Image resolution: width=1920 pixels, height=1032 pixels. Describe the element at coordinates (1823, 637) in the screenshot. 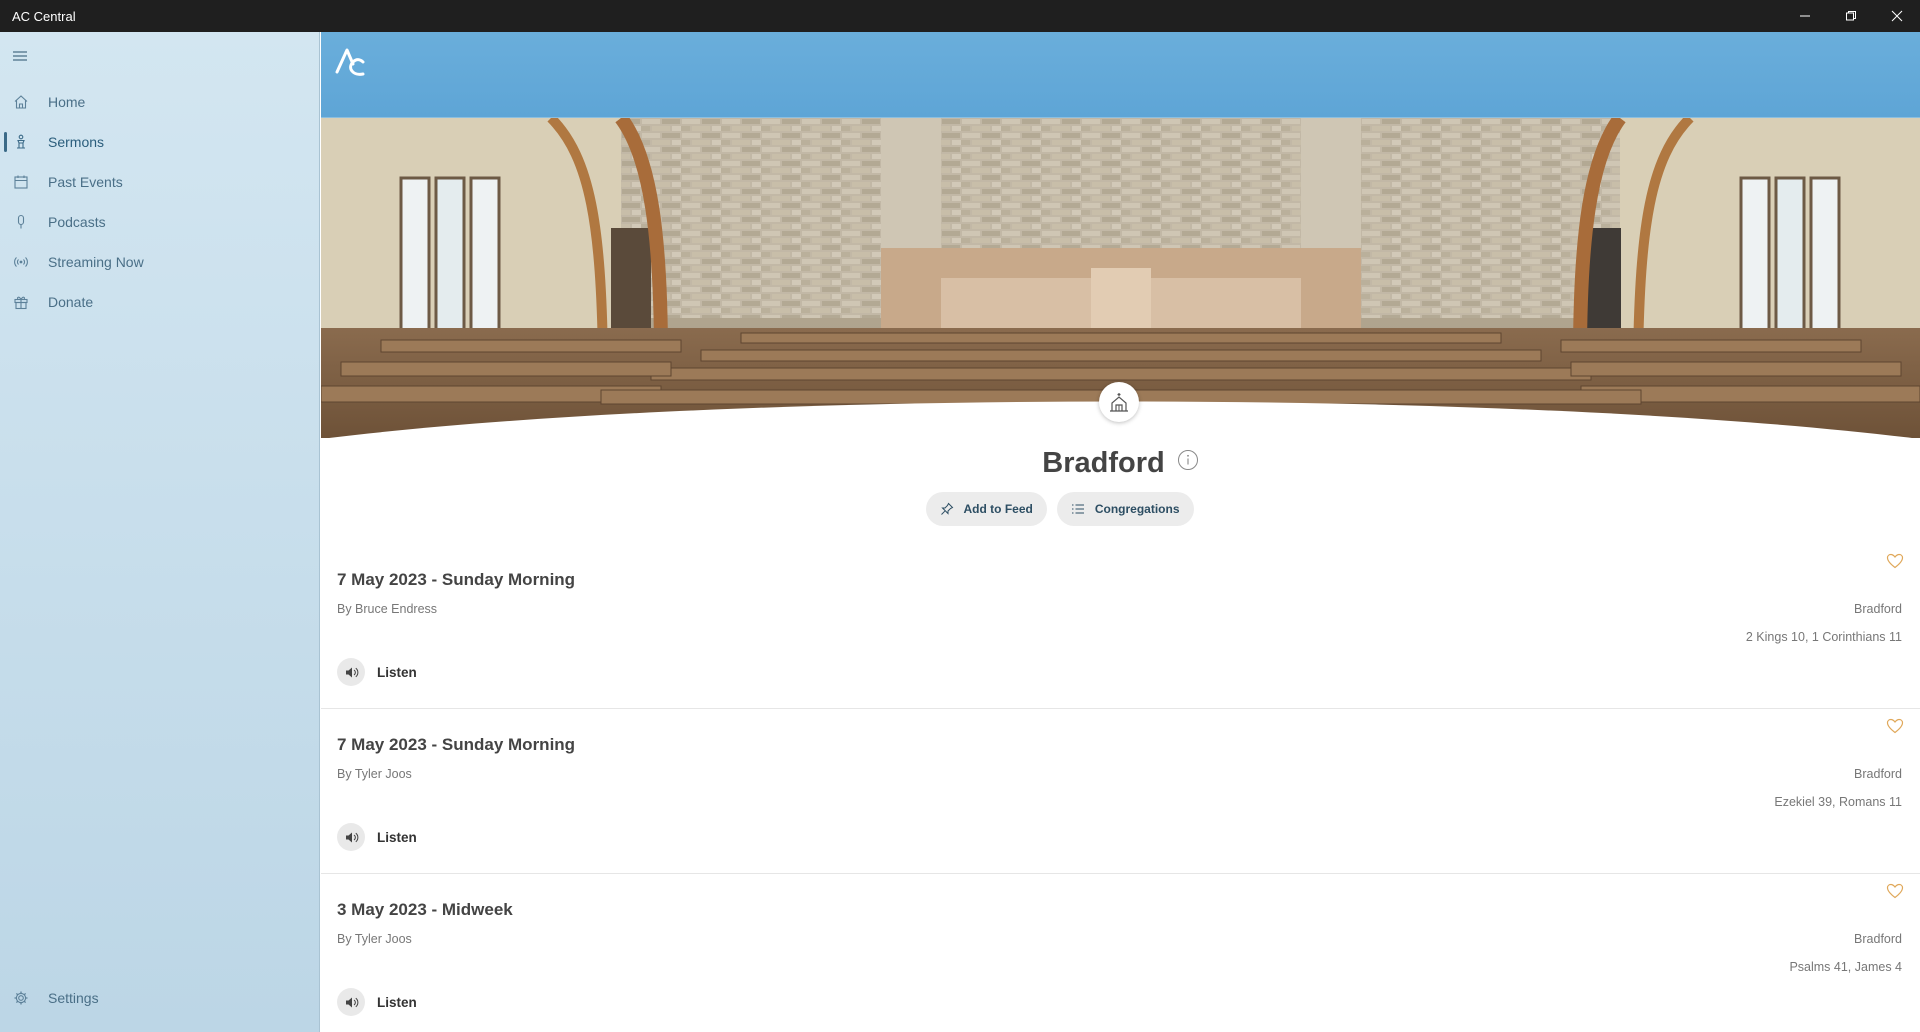

I see `sermon-scripture: 2 Kings 10, 1 Corinthians 11` at that location.